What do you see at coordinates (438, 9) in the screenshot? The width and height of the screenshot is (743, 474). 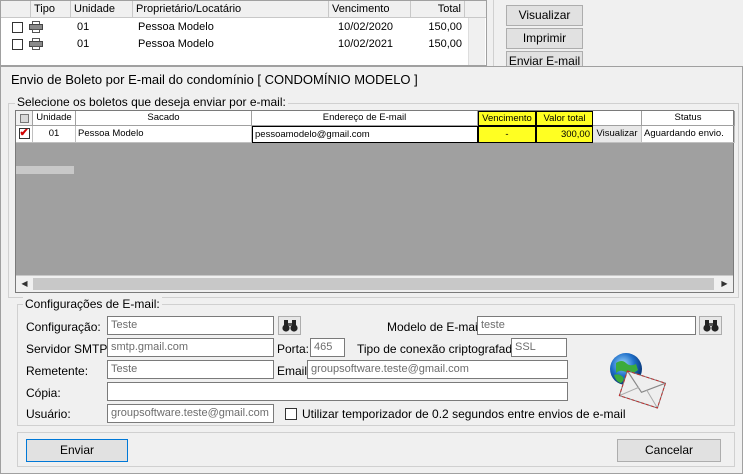 I see `col-total: Total` at bounding box center [438, 9].